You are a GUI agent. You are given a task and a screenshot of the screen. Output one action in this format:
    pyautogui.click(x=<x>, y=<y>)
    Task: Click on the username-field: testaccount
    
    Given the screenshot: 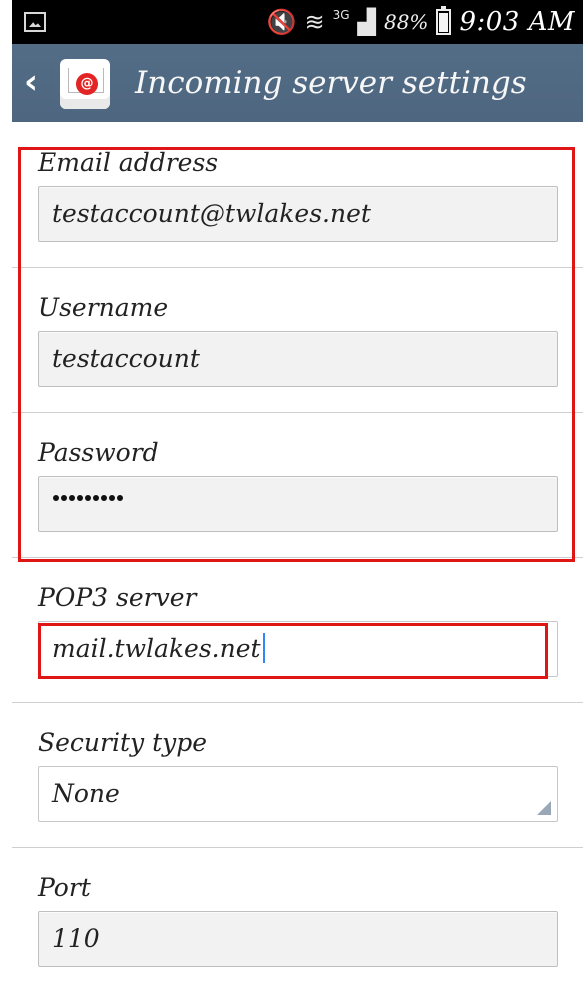 What is the action you would take?
    pyautogui.click(x=298, y=359)
    